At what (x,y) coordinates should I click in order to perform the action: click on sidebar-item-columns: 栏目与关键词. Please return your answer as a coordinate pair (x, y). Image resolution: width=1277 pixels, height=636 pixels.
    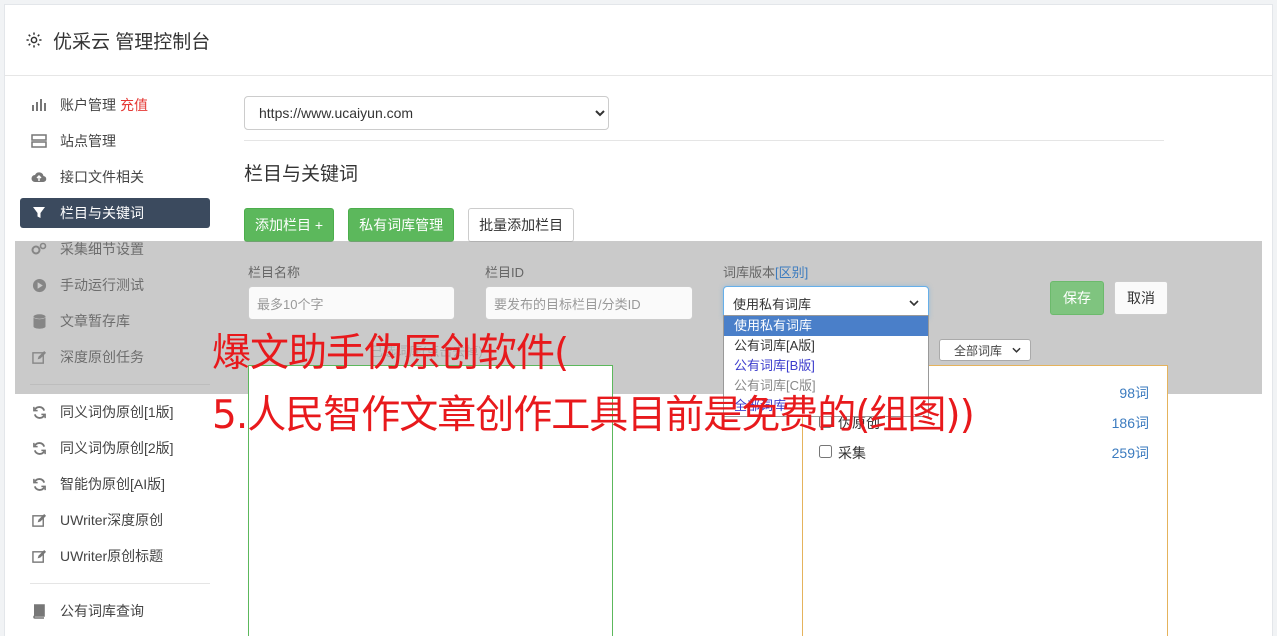
    Looking at the image, I should click on (115, 213).